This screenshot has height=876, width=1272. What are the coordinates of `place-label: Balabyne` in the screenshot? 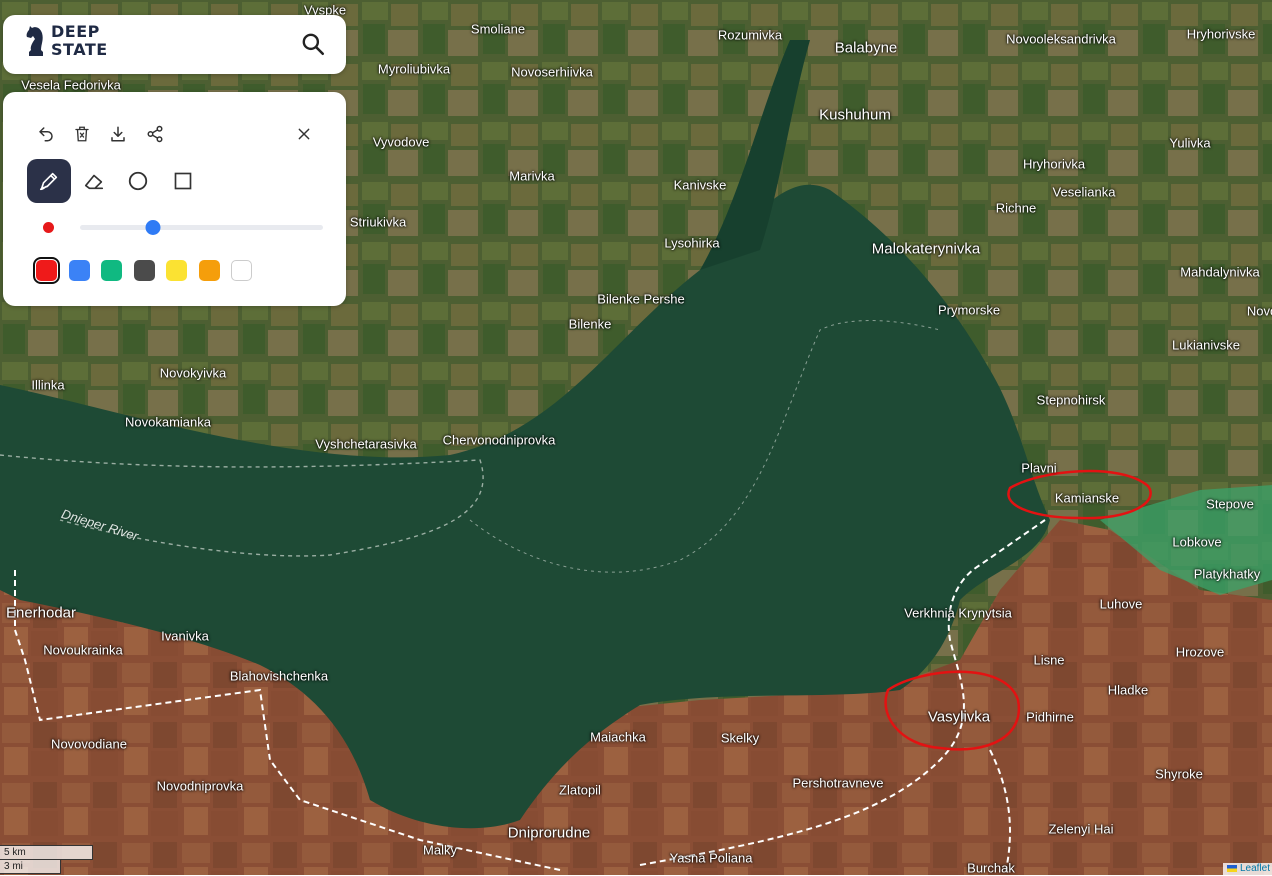 It's located at (866, 48).